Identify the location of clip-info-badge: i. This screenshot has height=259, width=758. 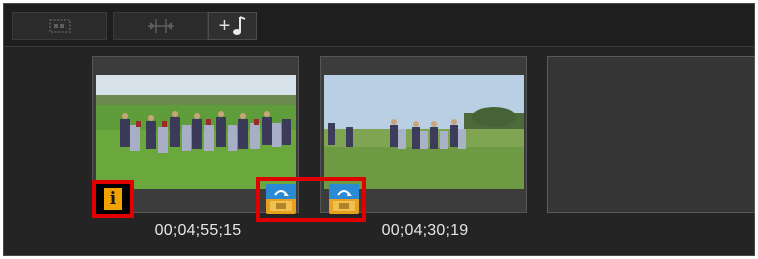
(113, 199).